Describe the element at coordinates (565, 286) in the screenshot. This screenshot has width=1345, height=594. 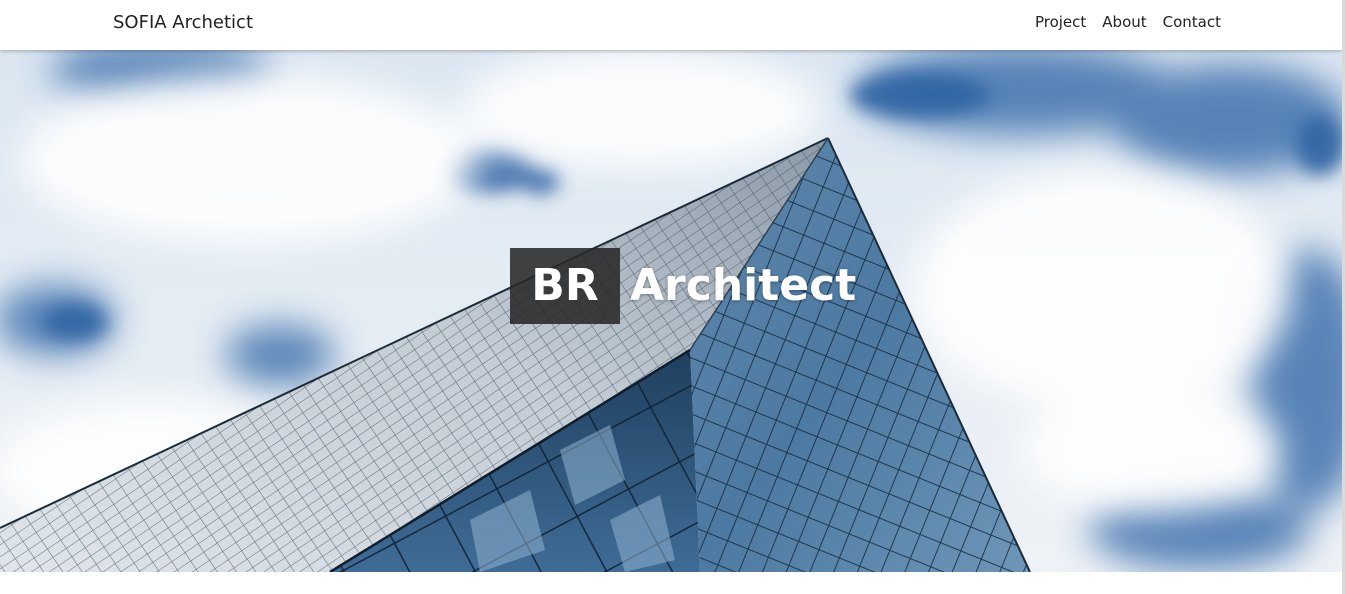
I see `hero-title-boxed: BR` at that location.